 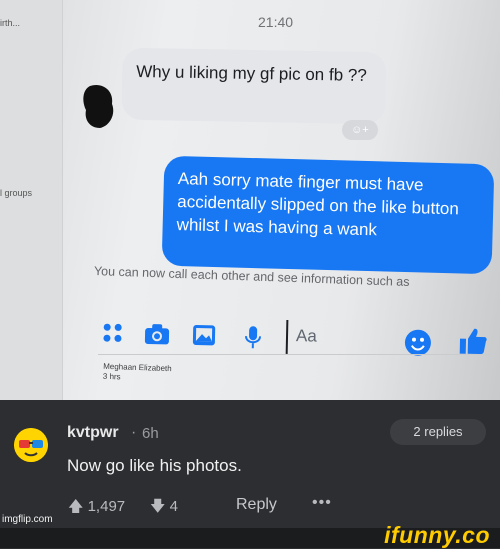 I want to click on reply-button: Reply, so click(x=256, y=505).